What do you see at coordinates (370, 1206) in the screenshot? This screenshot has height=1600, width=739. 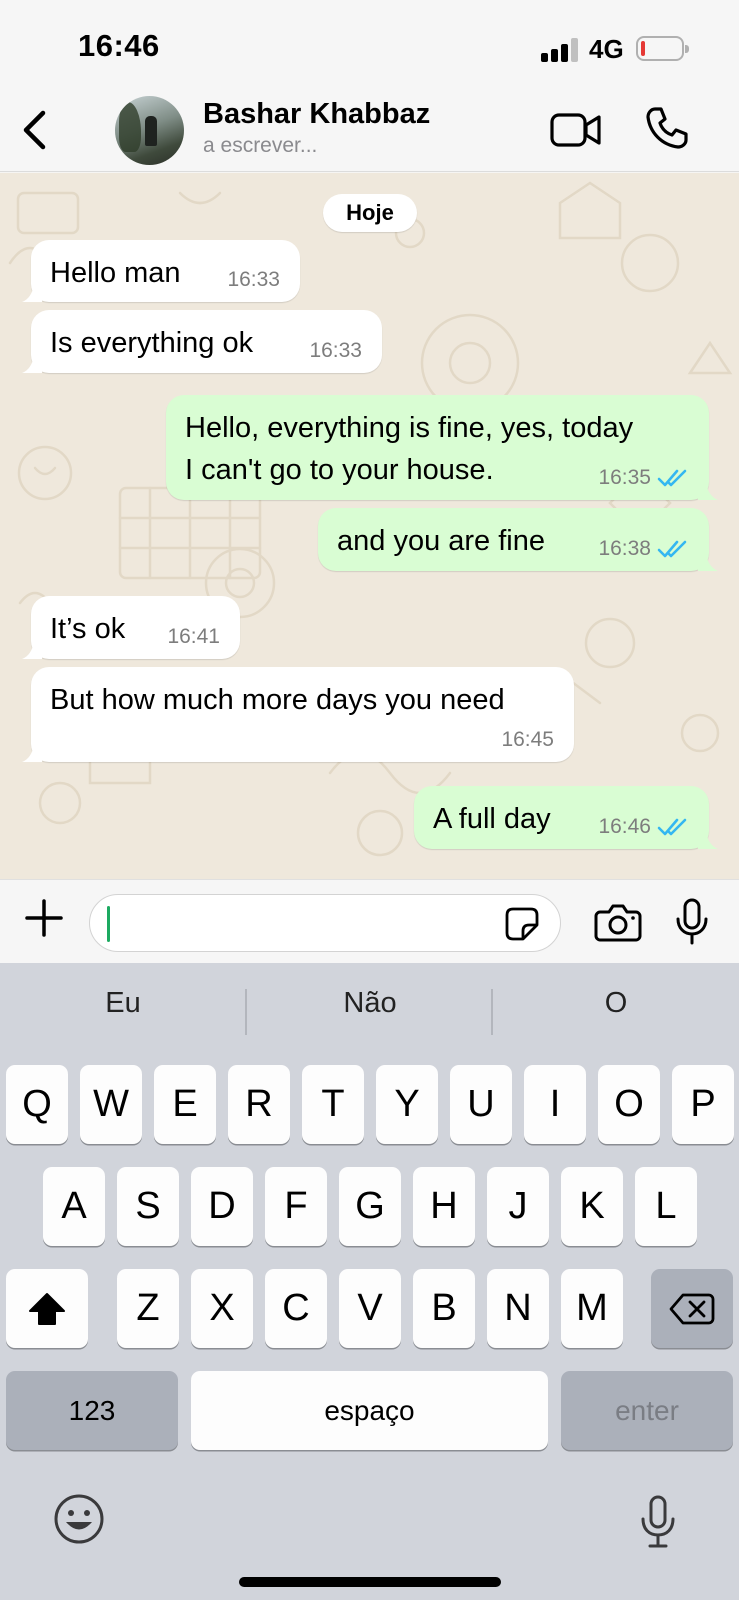 I see `key-g: G` at bounding box center [370, 1206].